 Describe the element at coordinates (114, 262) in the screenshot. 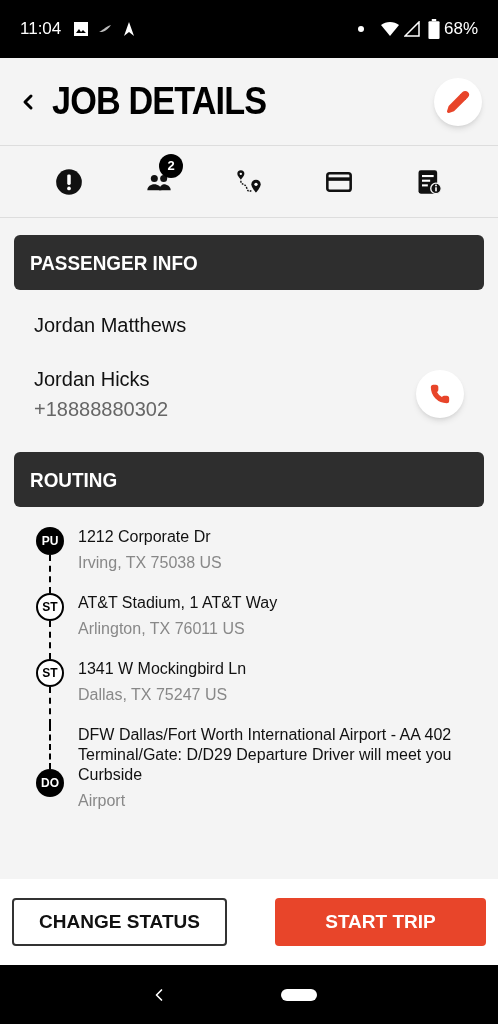

I see `section-title: PASSENGER INFO` at that location.